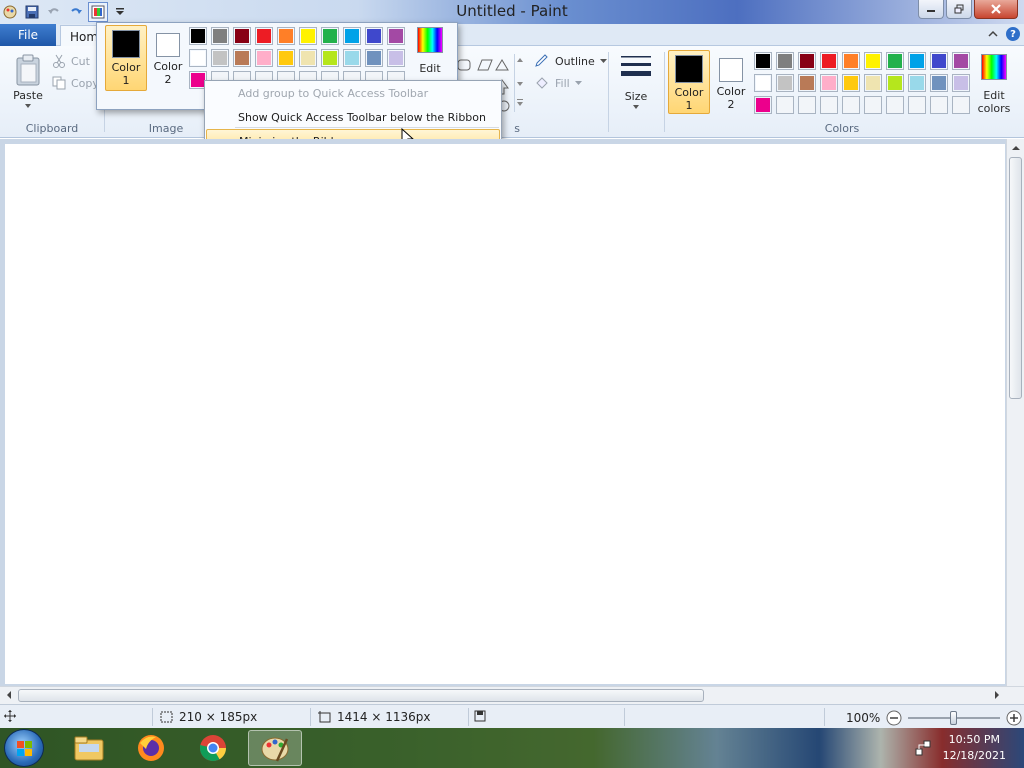  Describe the element at coordinates (28, 95) in the screenshot. I see `paste-label: Paste` at that location.